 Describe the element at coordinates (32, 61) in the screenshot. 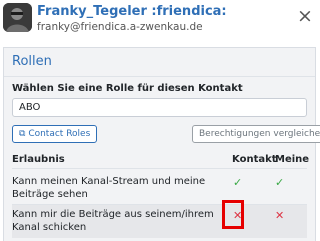

I see `panel-title: Rollen` at that location.